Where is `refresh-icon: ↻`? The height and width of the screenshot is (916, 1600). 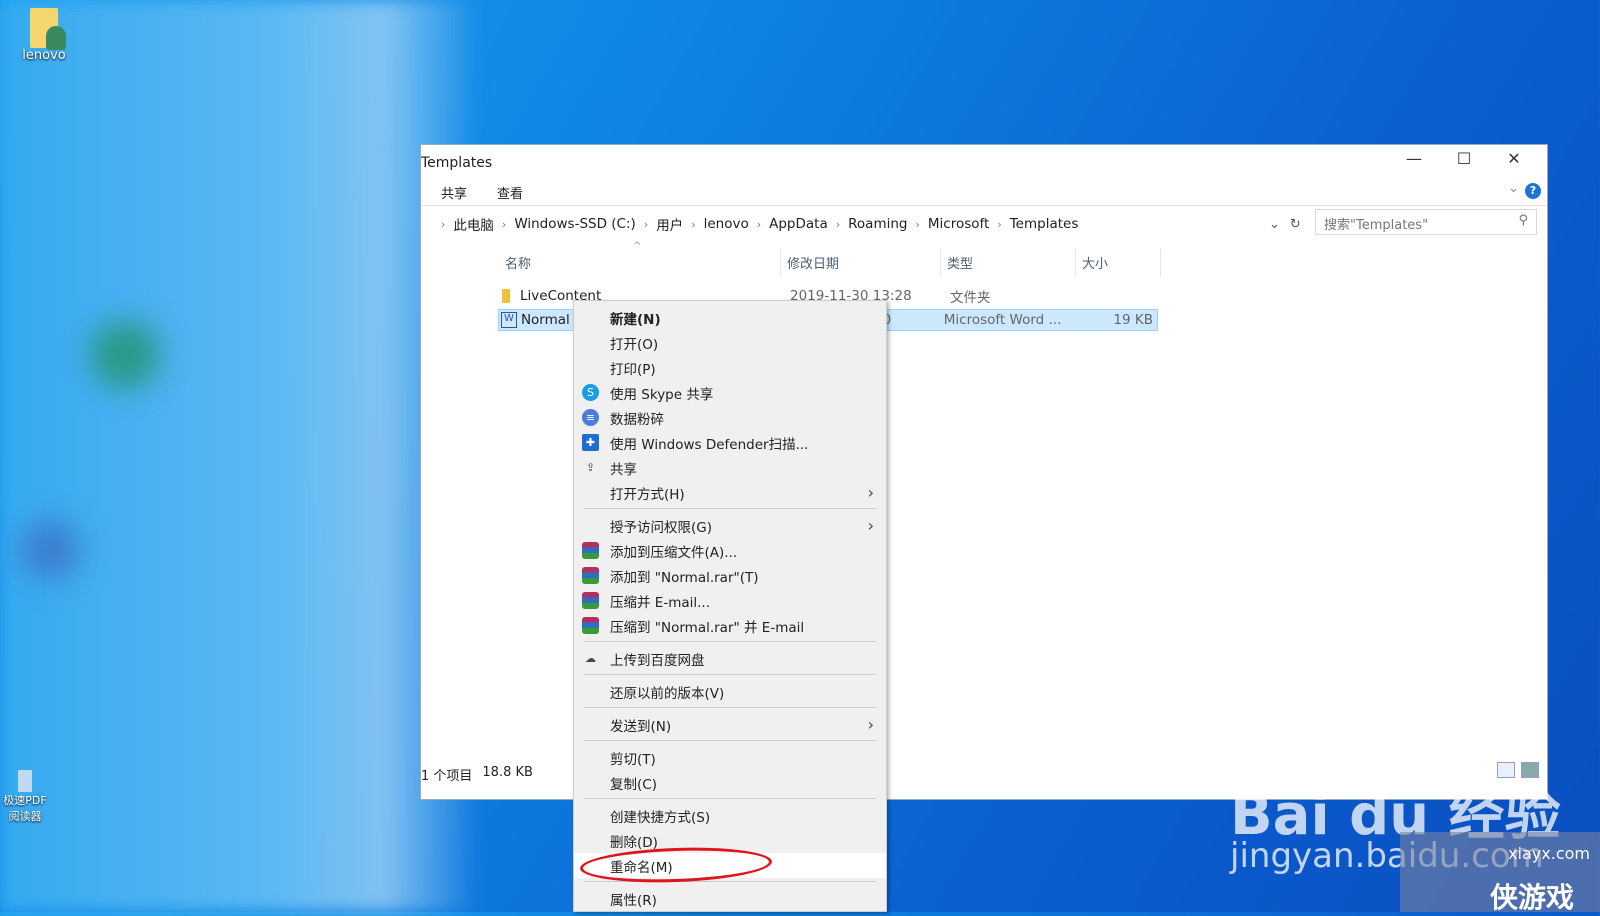
refresh-icon: ↻ is located at coordinates (1295, 224).